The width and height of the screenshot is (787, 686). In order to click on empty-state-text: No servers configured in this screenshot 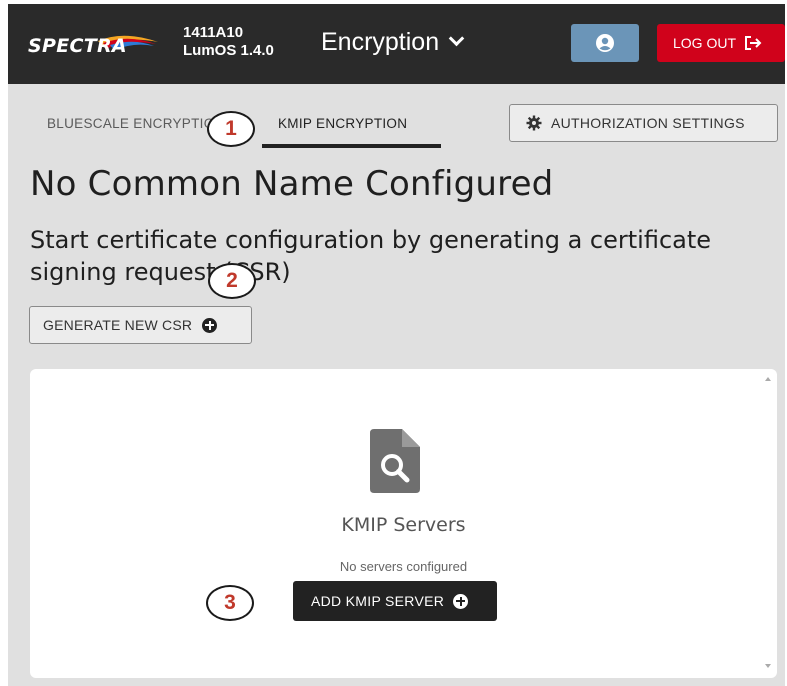, I will do `click(403, 566)`.